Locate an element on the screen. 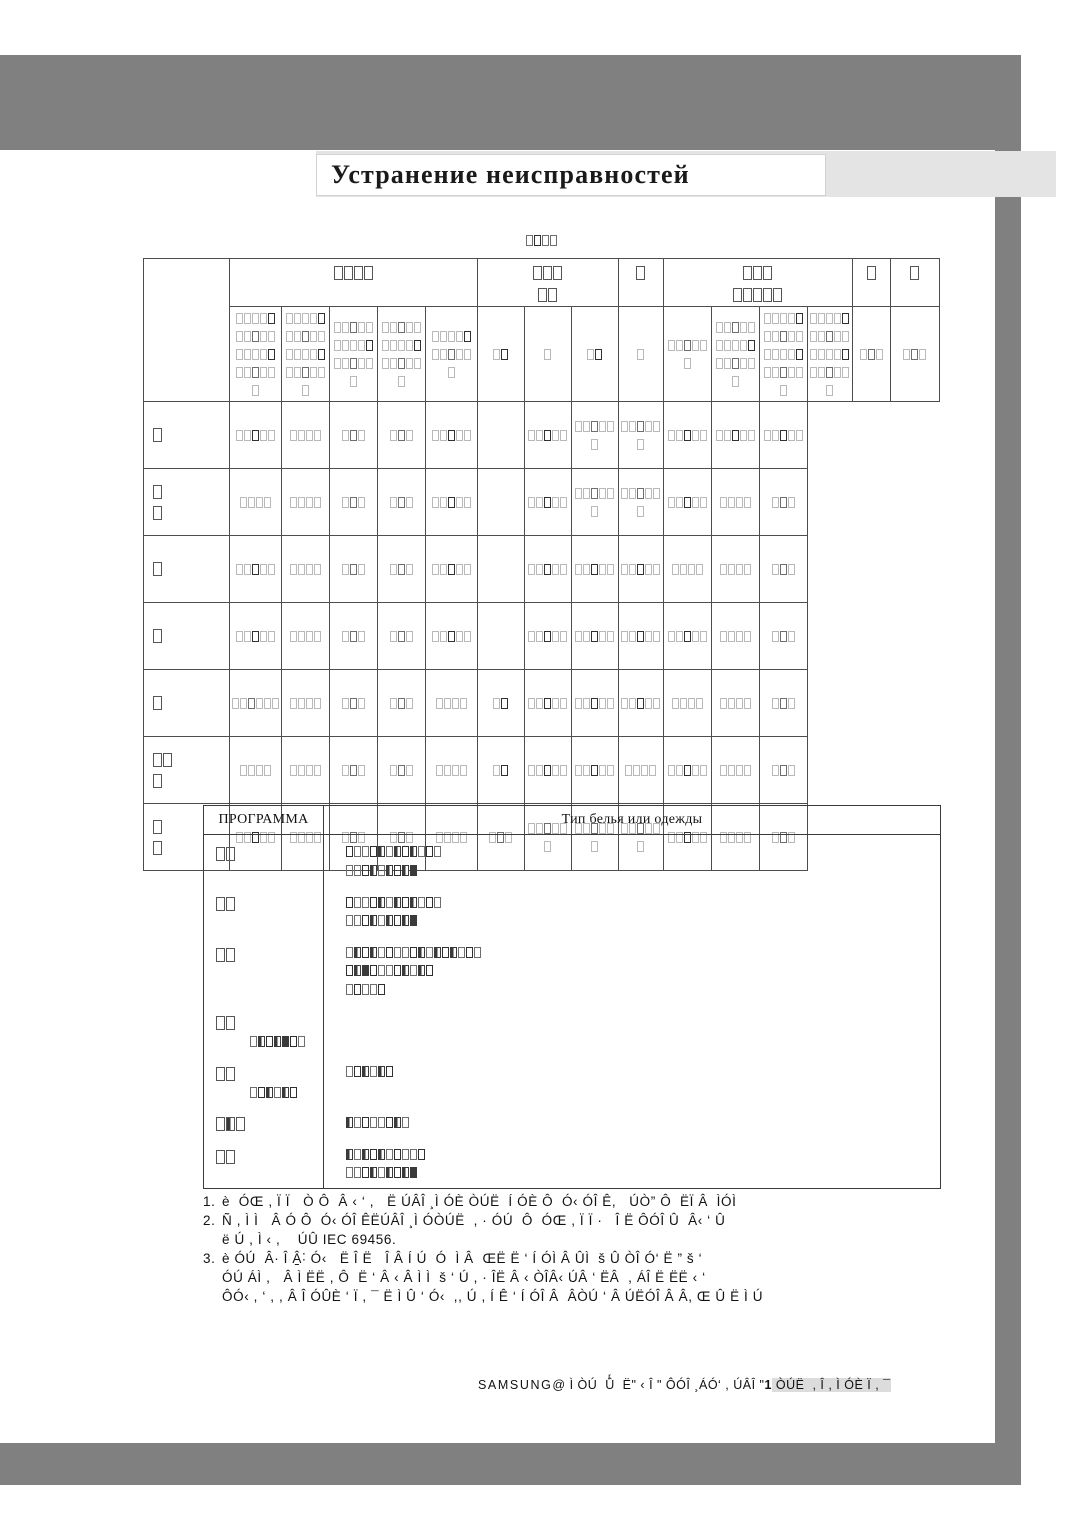 The width and height of the screenshot is (1080, 1533). footnote-number: 1. is located at coordinates (209, 1201).